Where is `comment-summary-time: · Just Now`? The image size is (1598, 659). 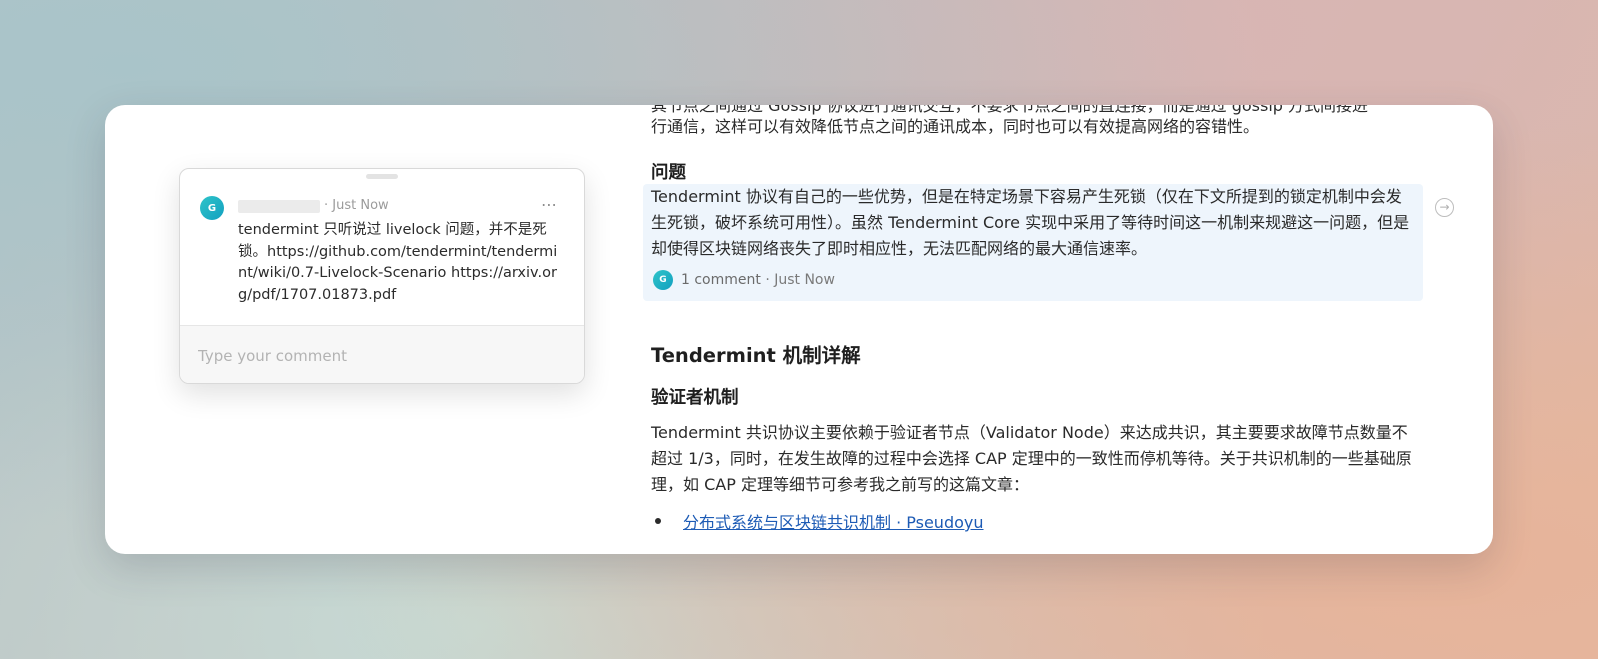
comment-summary-time: · Just Now is located at coordinates (800, 280).